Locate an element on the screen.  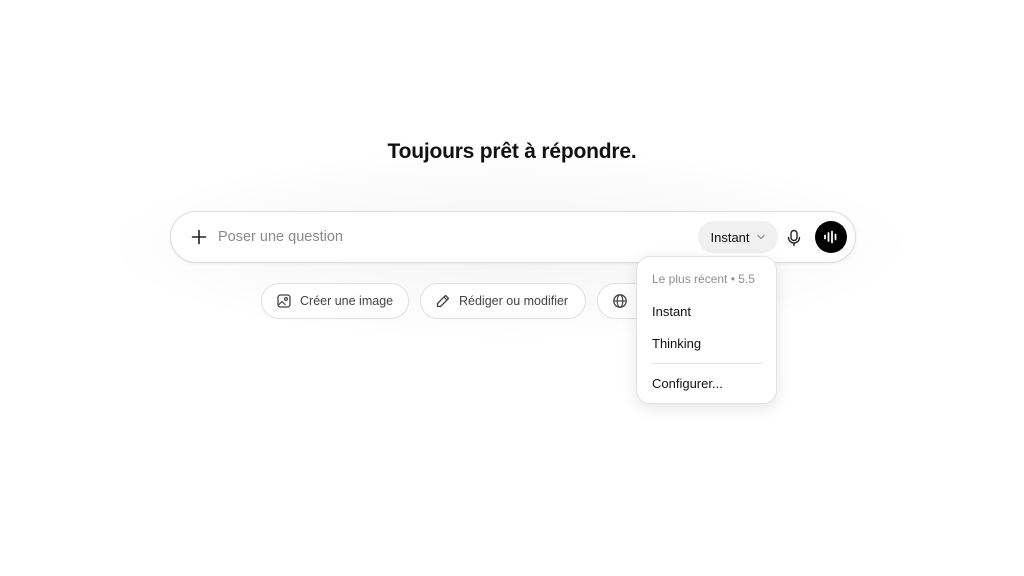
voice-waveform-icon is located at coordinates (830, 237).